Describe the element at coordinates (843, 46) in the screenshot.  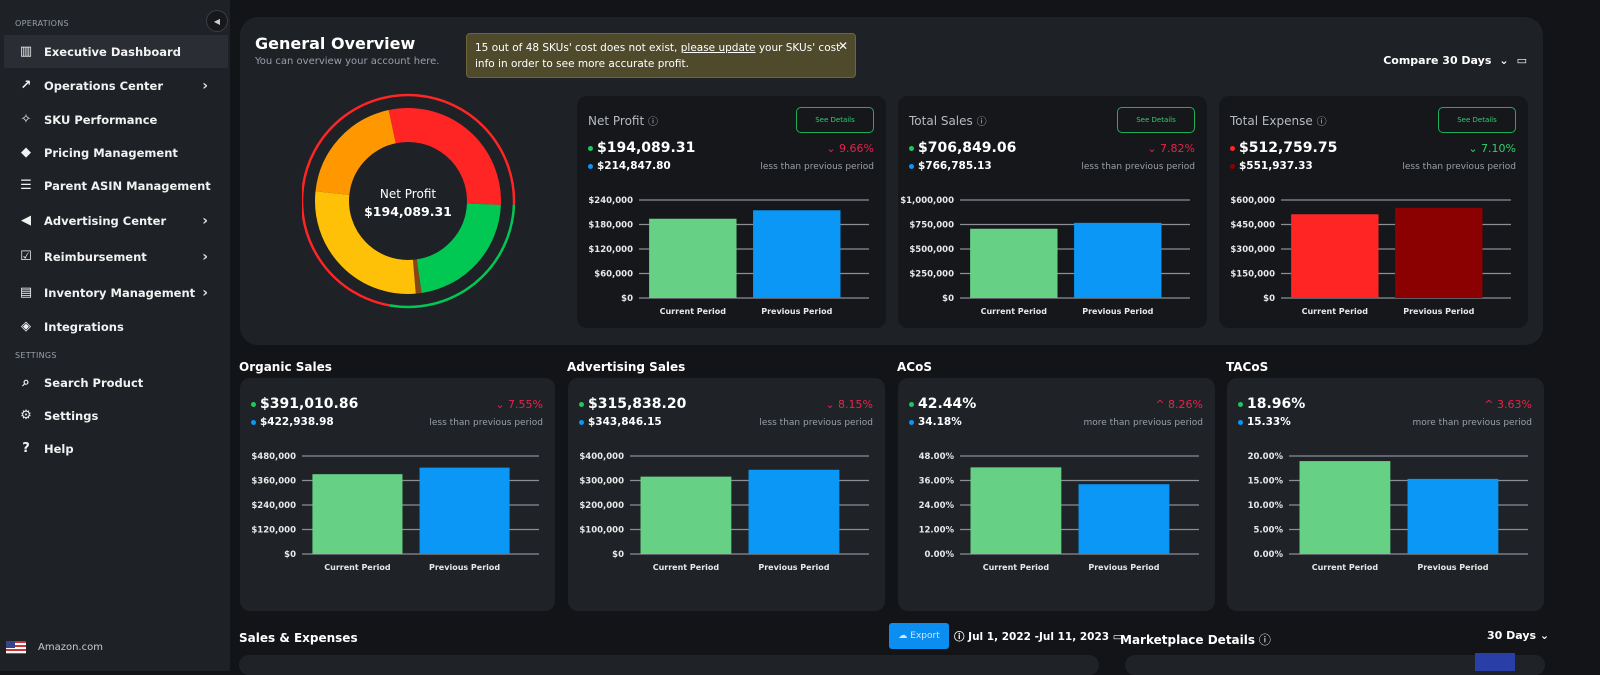
I see `close-icon: ✕` at that location.